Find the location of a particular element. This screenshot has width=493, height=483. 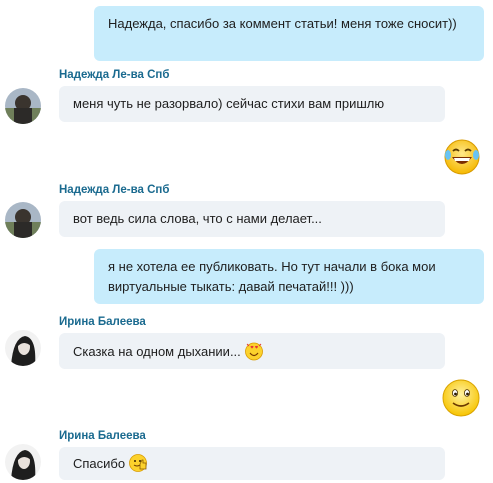

thumbs-up-emoji-icon is located at coordinates (138, 463).